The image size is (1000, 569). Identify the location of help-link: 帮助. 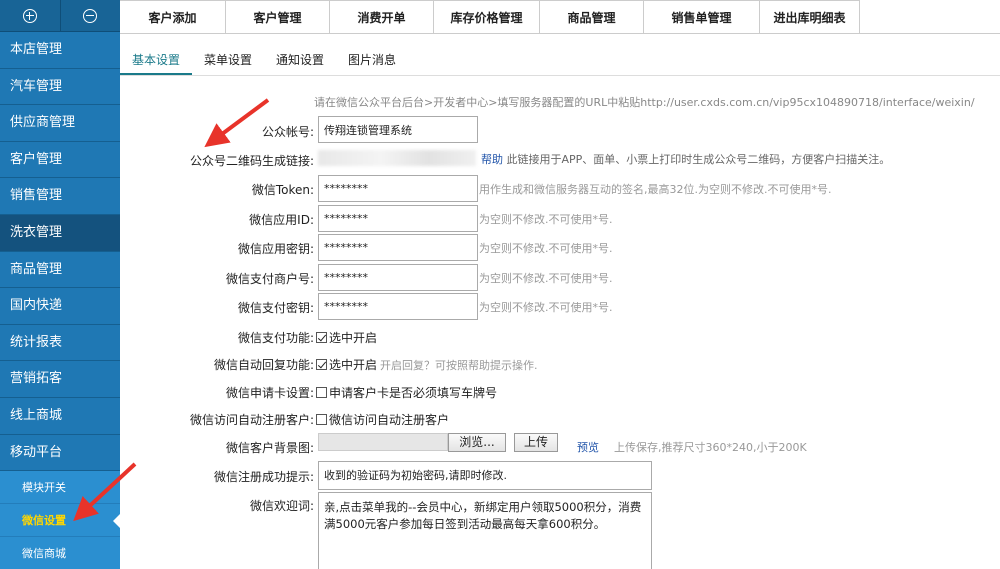
(492, 159).